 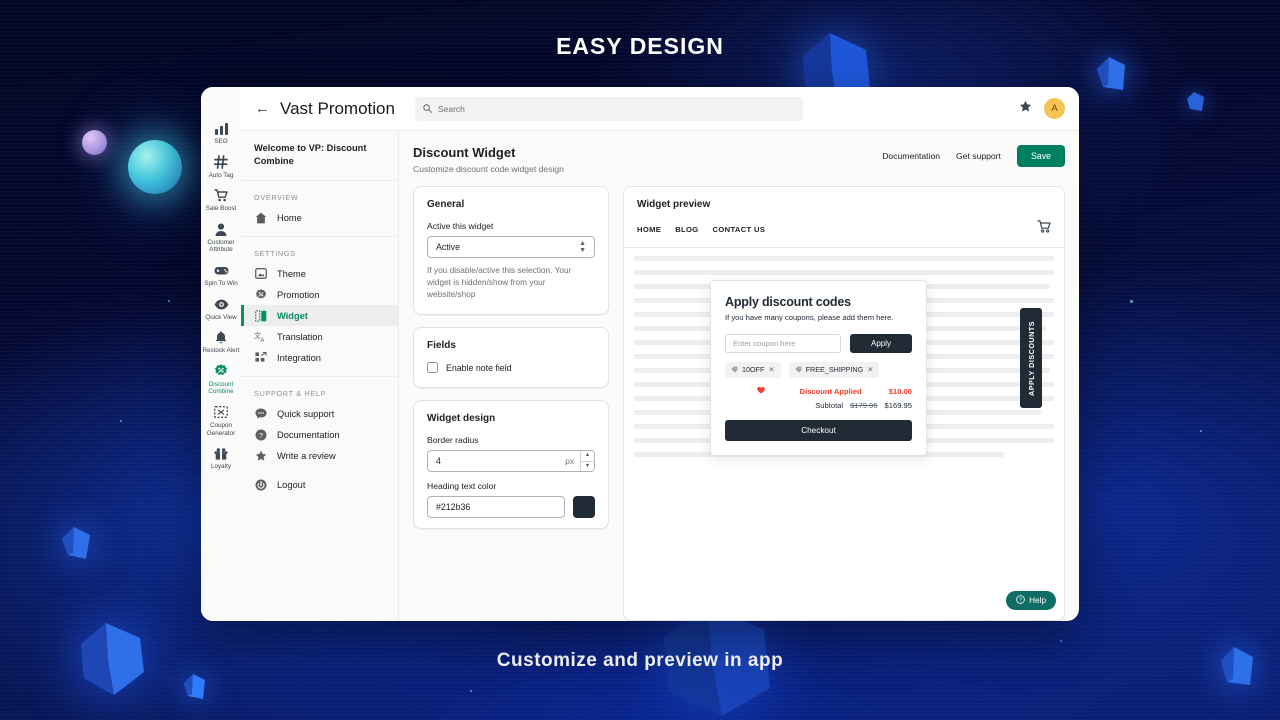 I want to click on applied-coupon-chips: 10OFF ✕ FREE_SHIPPING ✕, so click(x=818, y=369).